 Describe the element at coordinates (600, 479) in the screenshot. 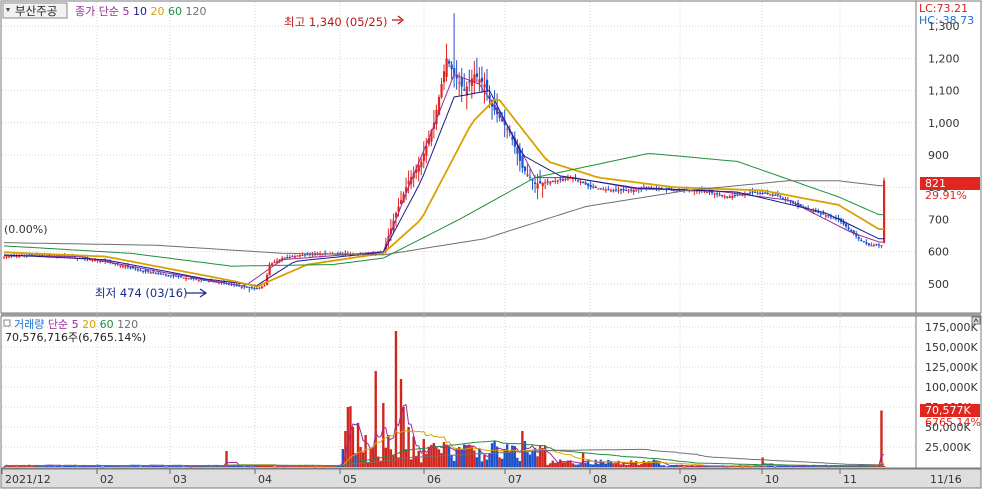

I see `date-tick-label: 08` at that location.